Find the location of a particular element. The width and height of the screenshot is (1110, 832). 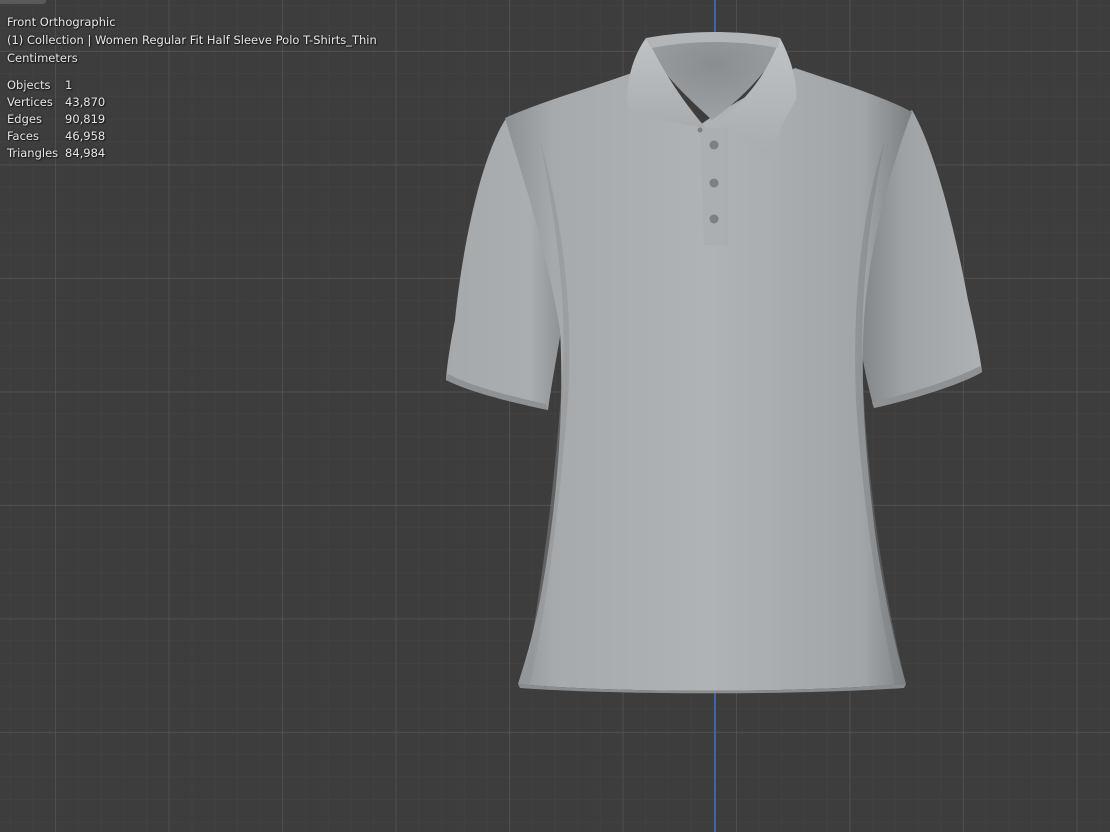

stat-value: 46,958 is located at coordinates (85, 136).